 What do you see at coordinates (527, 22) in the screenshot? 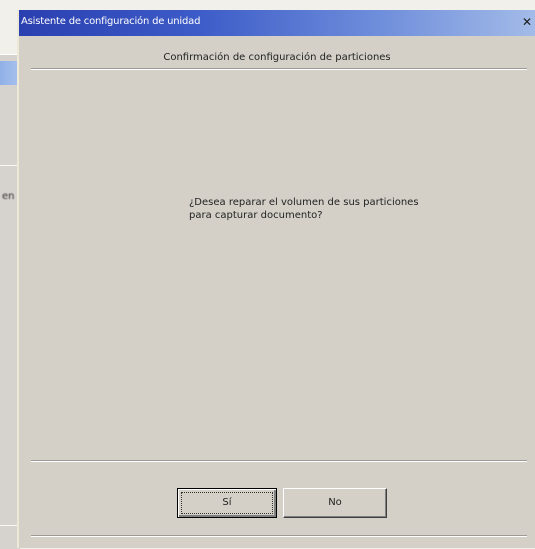
I see `close-icon: ✕` at bounding box center [527, 22].